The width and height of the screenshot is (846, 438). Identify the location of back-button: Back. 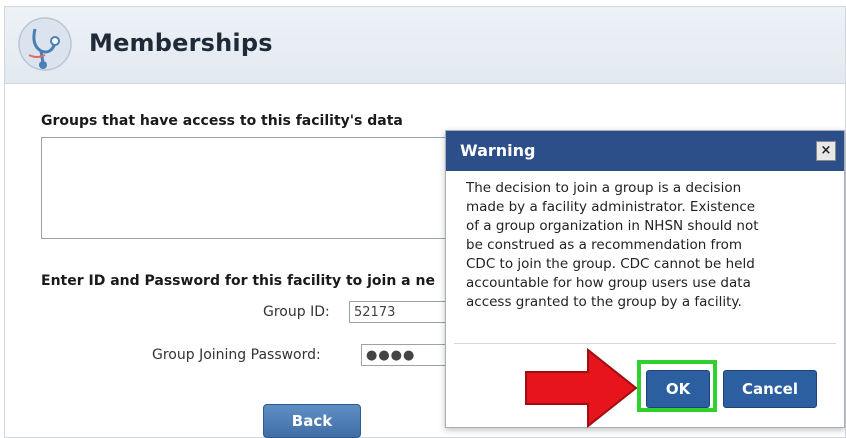
(312, 421).